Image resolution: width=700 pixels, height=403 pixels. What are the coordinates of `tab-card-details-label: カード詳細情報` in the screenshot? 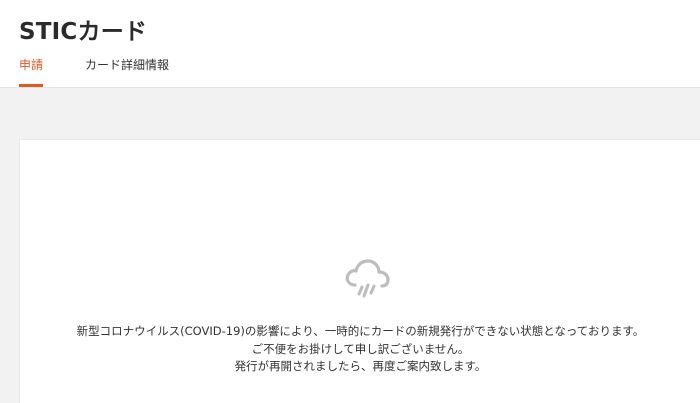 It's located at (127, 65).